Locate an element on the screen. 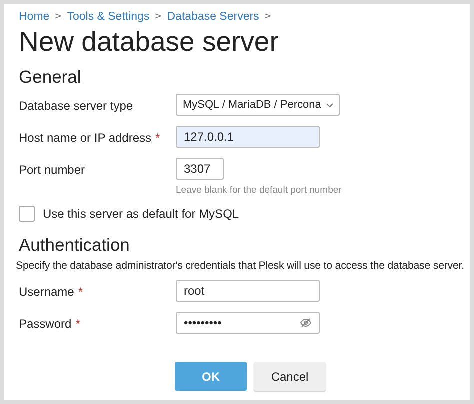 The height and width of the screenshot is (404, 474). chevron-down-icon is located at coordinates (330, 105).